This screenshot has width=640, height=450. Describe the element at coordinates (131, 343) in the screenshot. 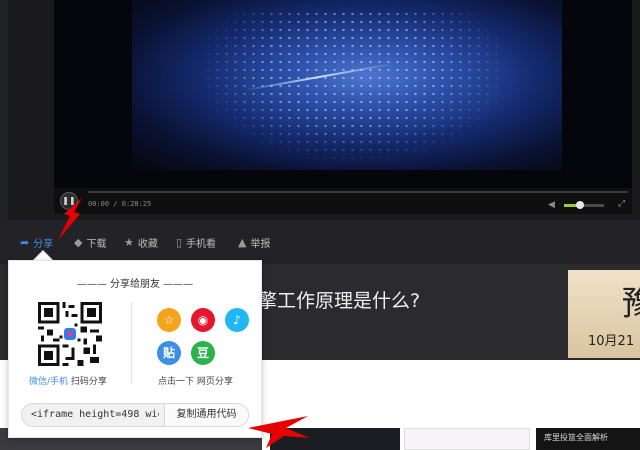

I see `popup-divider` at that location.